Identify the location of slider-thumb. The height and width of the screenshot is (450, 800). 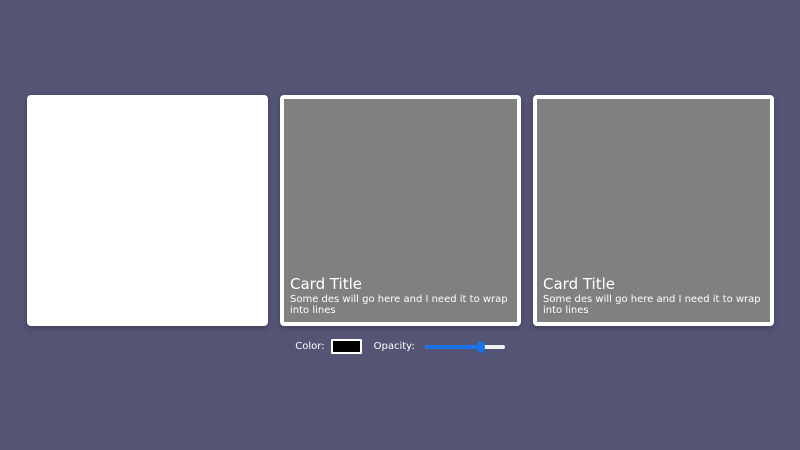
(480, 346).